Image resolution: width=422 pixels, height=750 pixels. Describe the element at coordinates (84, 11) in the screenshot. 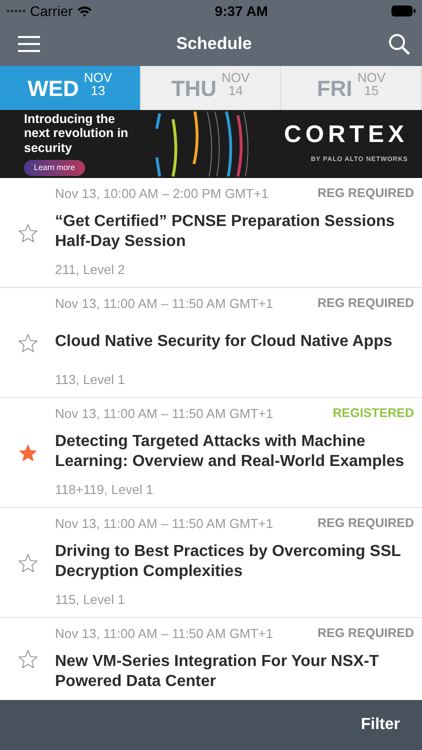

I see `wifi-icon` at that location.